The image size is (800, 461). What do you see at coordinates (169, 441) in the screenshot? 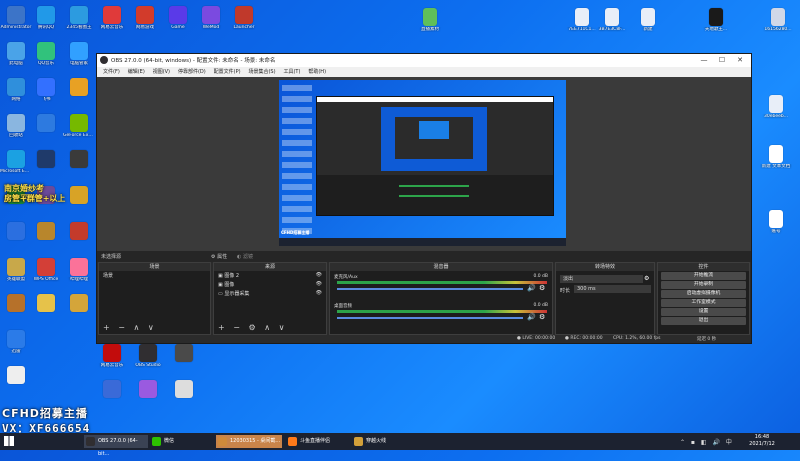
I see `taskbar-app-label: 微信` at bounding box center [169, 441].